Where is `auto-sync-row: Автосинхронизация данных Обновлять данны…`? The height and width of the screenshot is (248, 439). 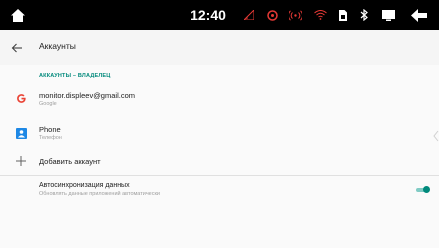 auto-sync-row: Автосинхронизация данных Обновлять данны… is located at coordinates (219, 193).